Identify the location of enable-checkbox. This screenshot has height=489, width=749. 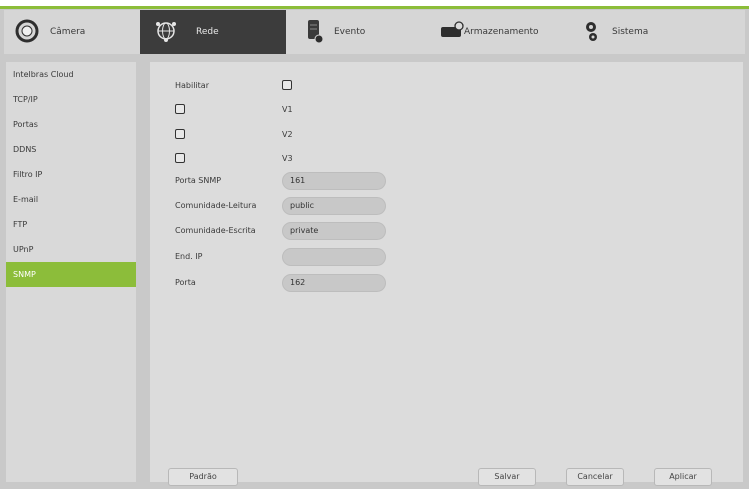
(287, 85).